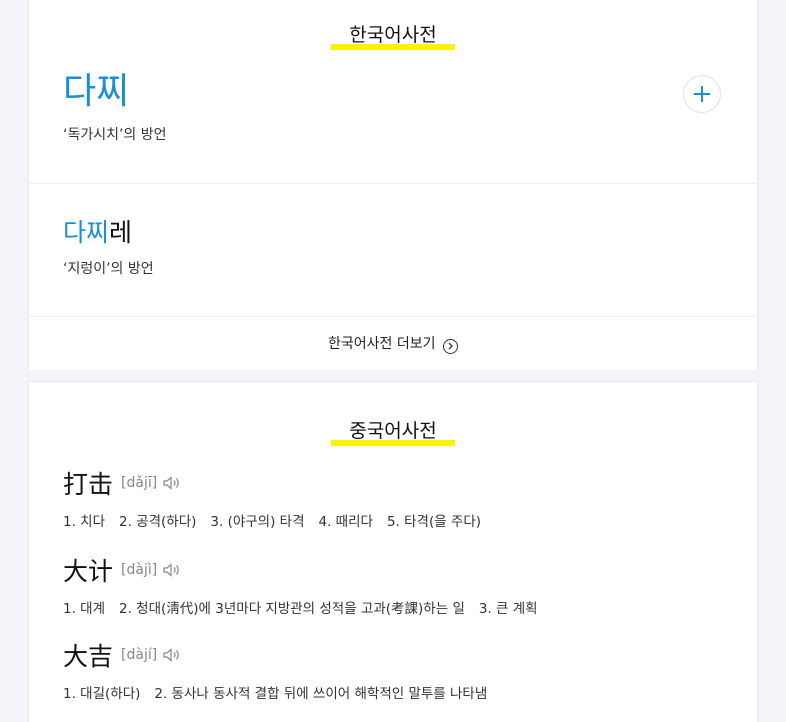  I want to click on meaning-item: 2. 동사나 동사적 결합 뒤에 쓰이어 해학적인 말투를 나타냄, so click(321, 694).